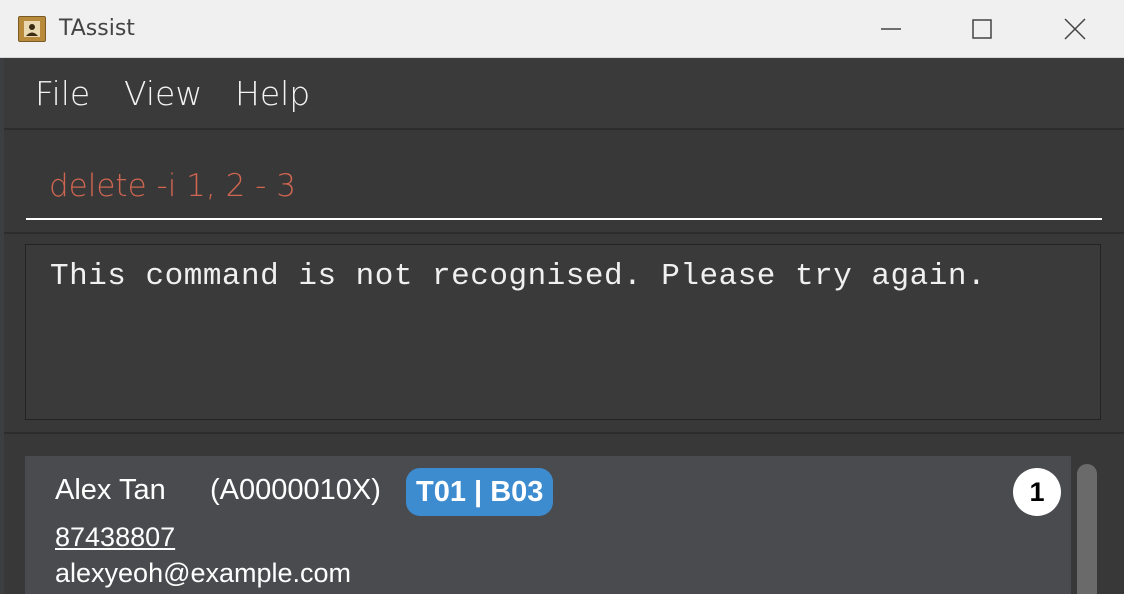  I want to click on menu-bar: File View Help, so click(564, 93).